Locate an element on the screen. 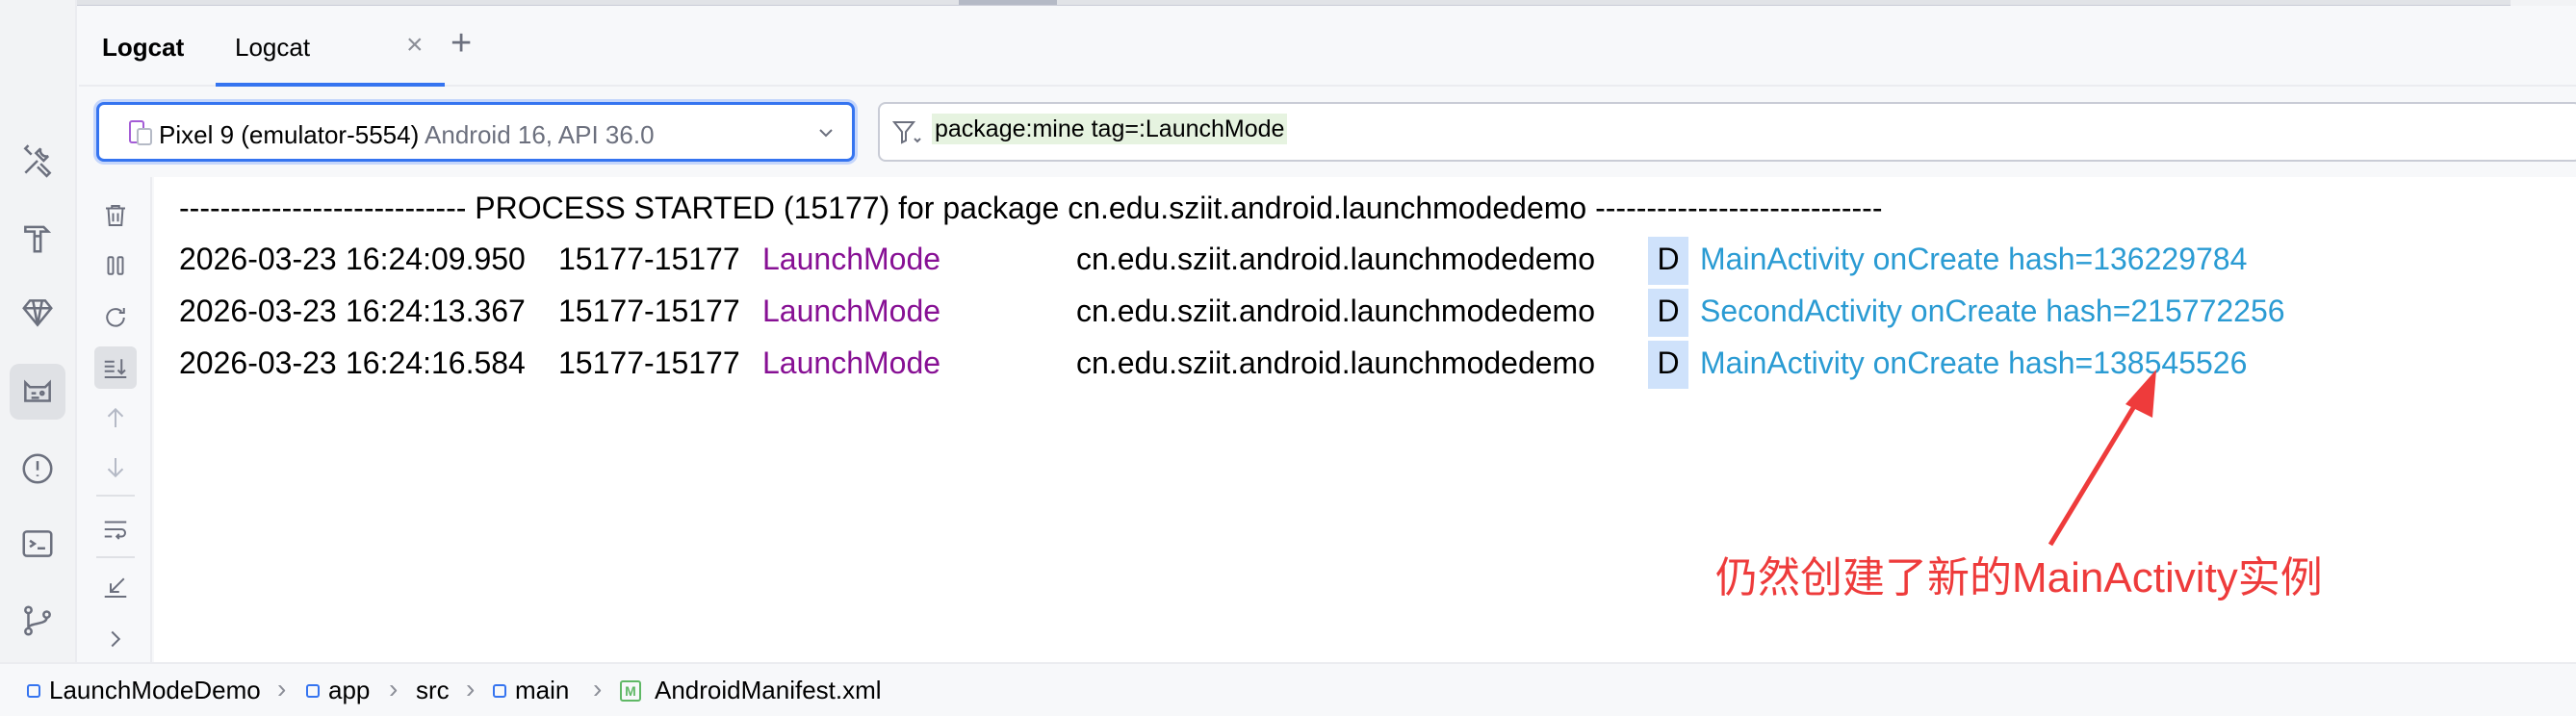  log-time: 16:24:13.367 is located at coordinates (436, 311).